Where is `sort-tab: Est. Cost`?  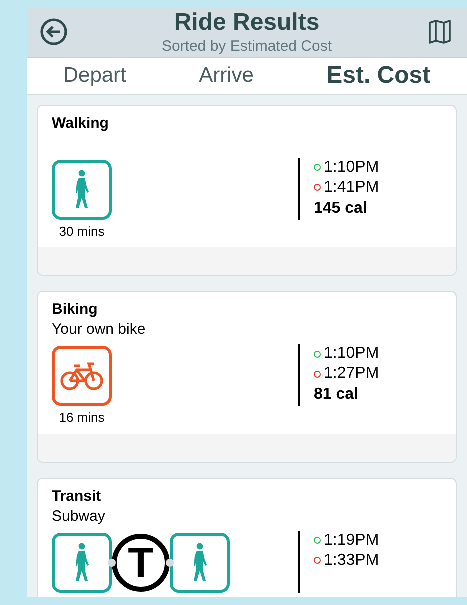
sort-tab: Est. Cost is located at coordinates (378, 76).